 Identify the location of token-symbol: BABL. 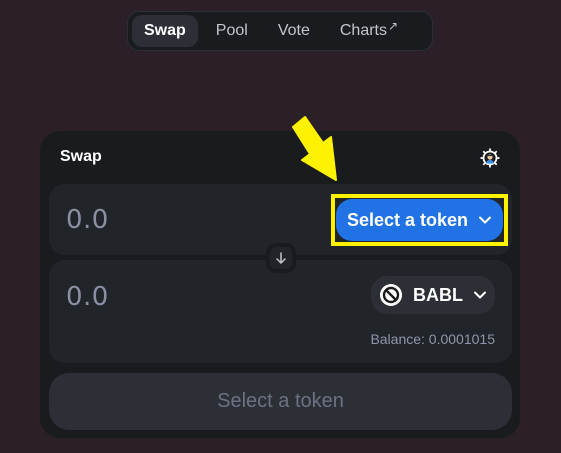
(438, 294).